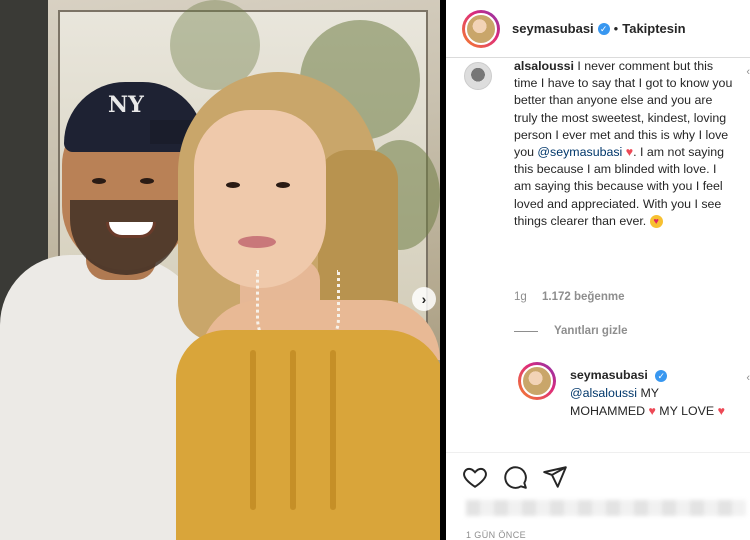  I want to click on share-paper-plane-icon, so click(555, 477).